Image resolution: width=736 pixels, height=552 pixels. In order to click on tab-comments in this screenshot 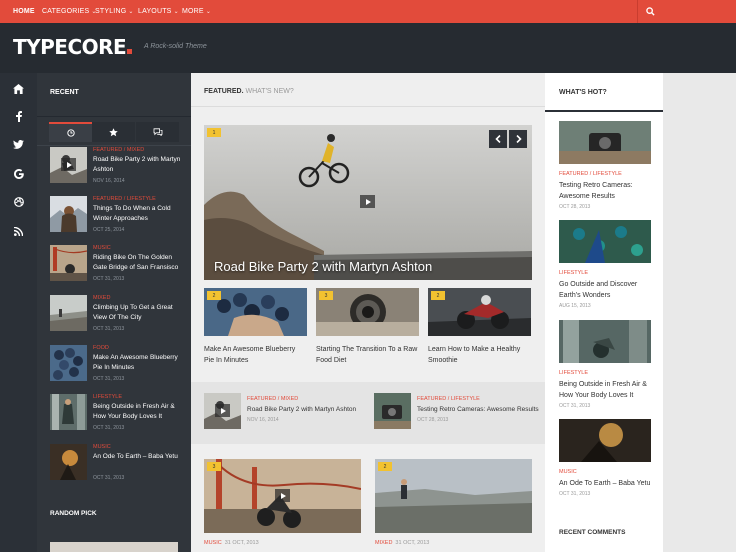, I will do `click(157, 132)`.